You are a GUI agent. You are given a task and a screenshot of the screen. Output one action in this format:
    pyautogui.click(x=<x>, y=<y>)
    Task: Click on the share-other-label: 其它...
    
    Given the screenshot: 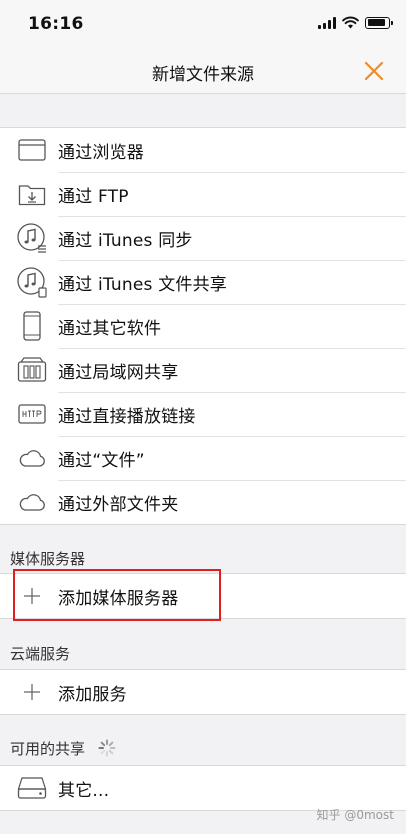 What is the action you would take?
    pyautogui.click(x=84, y=790)
    